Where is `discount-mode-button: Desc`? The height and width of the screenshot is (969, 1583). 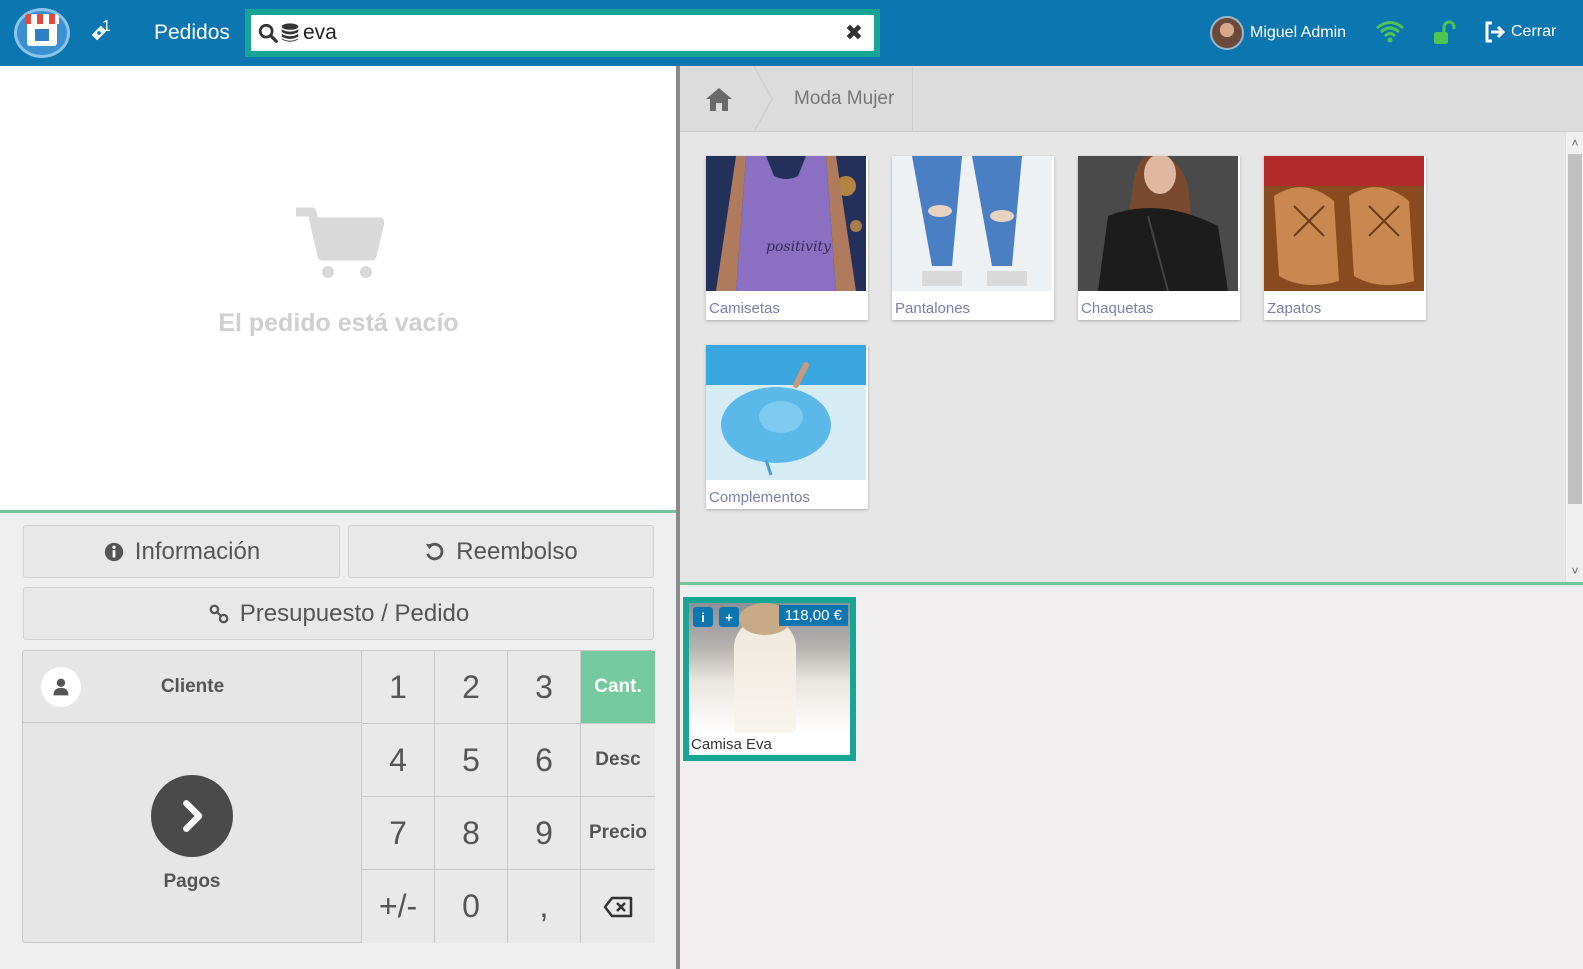 discount-mode-button: Desc is located at coordinates (618, 760).